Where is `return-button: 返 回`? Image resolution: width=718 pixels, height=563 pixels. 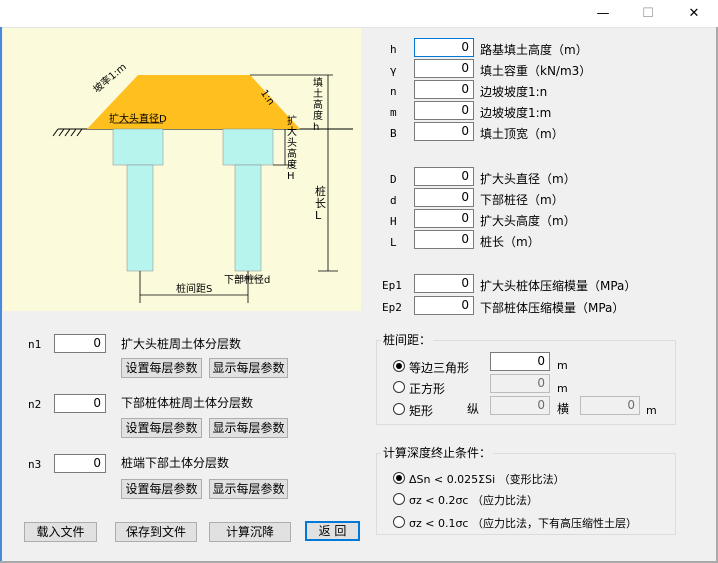
return-button: 返 回 is located at coordinates (332, 531).